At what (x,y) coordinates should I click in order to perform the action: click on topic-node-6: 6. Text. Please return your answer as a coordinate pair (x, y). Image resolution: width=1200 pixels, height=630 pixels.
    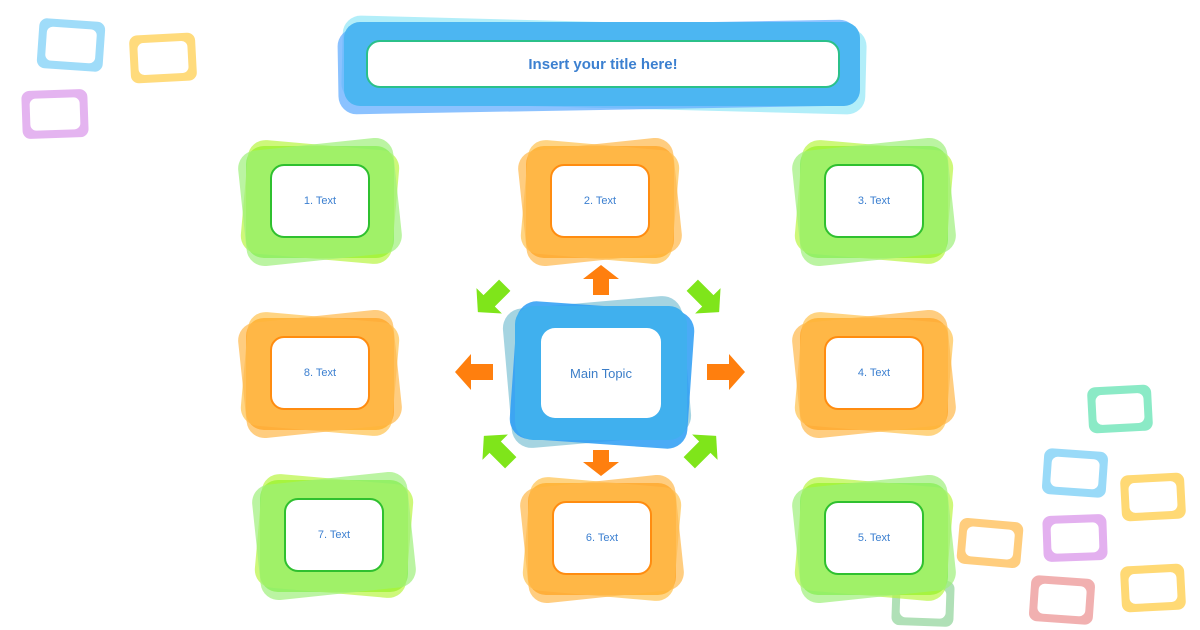
    Looking at the image, I should click on (603, 539).